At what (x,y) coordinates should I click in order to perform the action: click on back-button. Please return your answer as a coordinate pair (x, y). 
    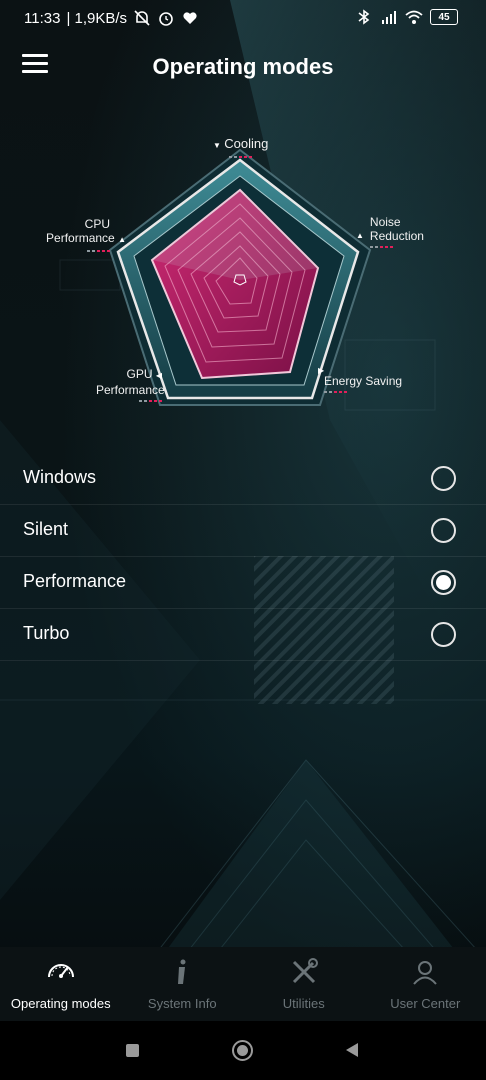
    Looking at the image, I should click on (352, 1050).